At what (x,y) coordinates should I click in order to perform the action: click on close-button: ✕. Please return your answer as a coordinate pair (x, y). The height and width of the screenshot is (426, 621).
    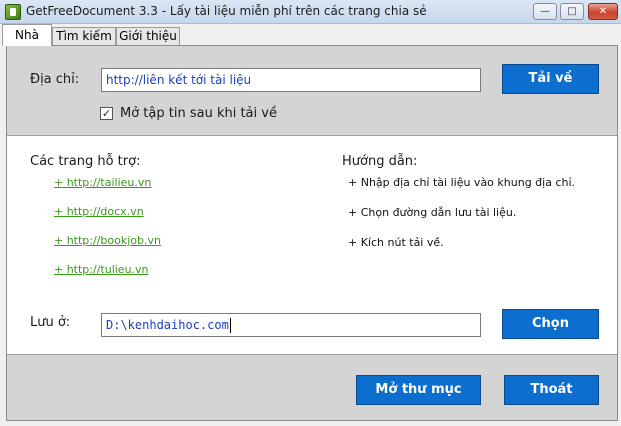
    Looking at the image, I should click on (603, 11).